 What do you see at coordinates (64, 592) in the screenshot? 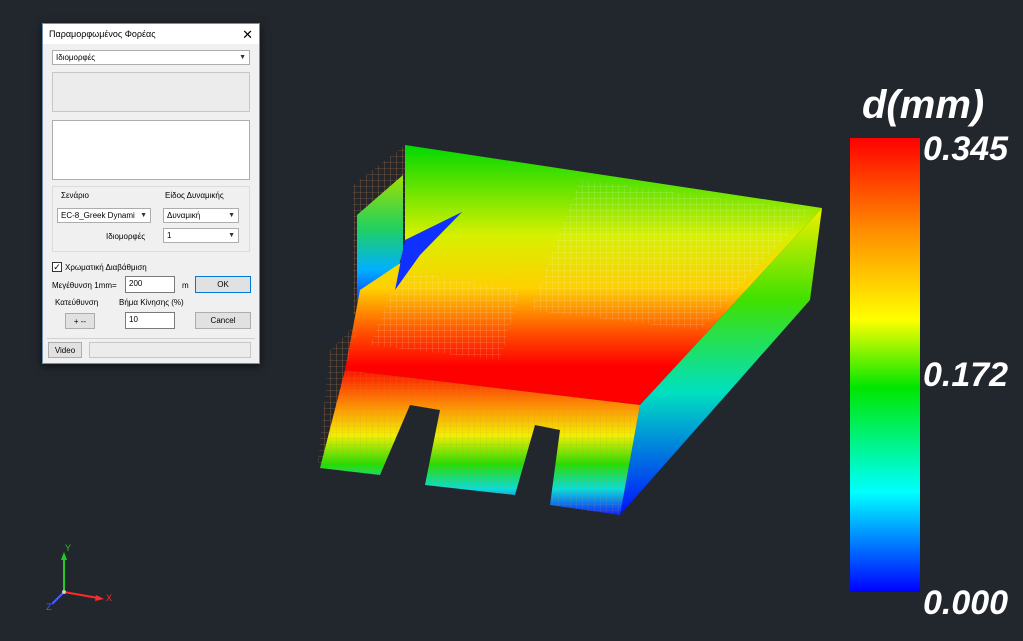
I see `axes-origin` at bounding box center [64, 592].